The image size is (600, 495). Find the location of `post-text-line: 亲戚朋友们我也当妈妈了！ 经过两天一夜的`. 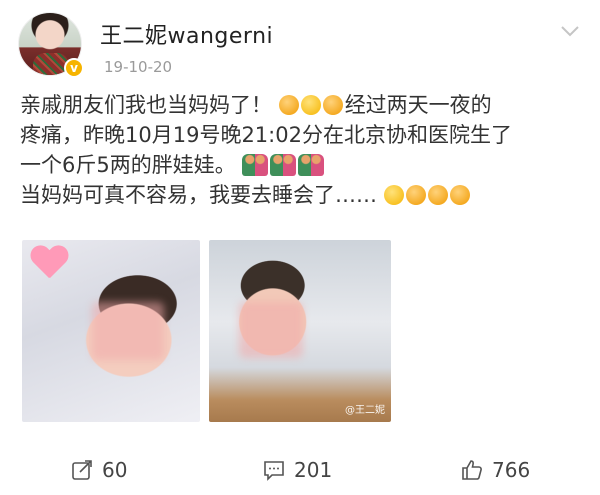

post-text-line: 亲戚朋友们我也当妈妈了！ 经过两天一夜的 is located at coordinates (300, 105).